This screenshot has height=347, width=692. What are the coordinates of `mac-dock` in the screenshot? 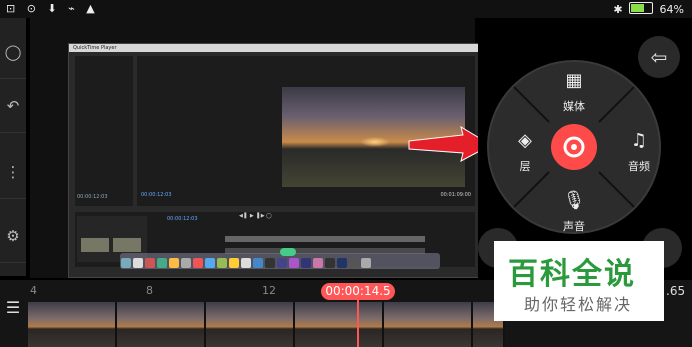 It's located at (280, 261).